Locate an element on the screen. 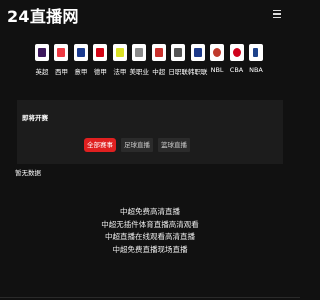 This screenshot has width=320, height=300. hamburger-menu-icon is located at coordinates (277, 14).